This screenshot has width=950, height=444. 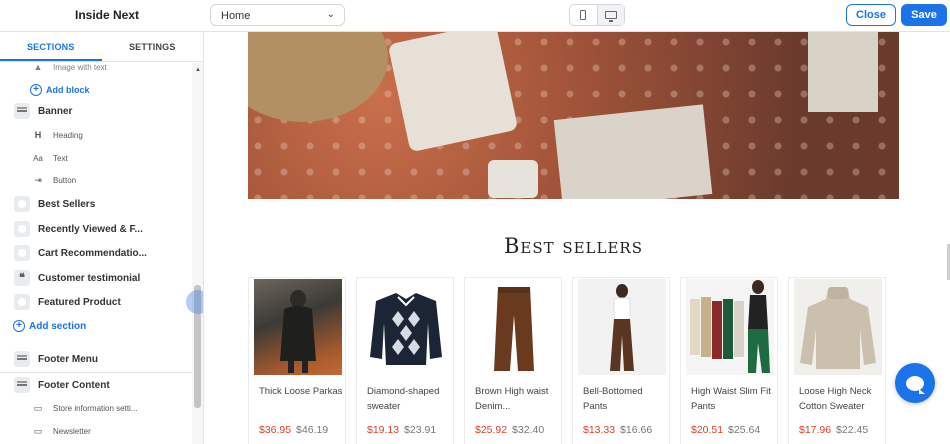 What do you see at coordinates (153, 46) in the screenshot?
I see `tab-settings: SETTINGS` at bounding box center [153, 46].